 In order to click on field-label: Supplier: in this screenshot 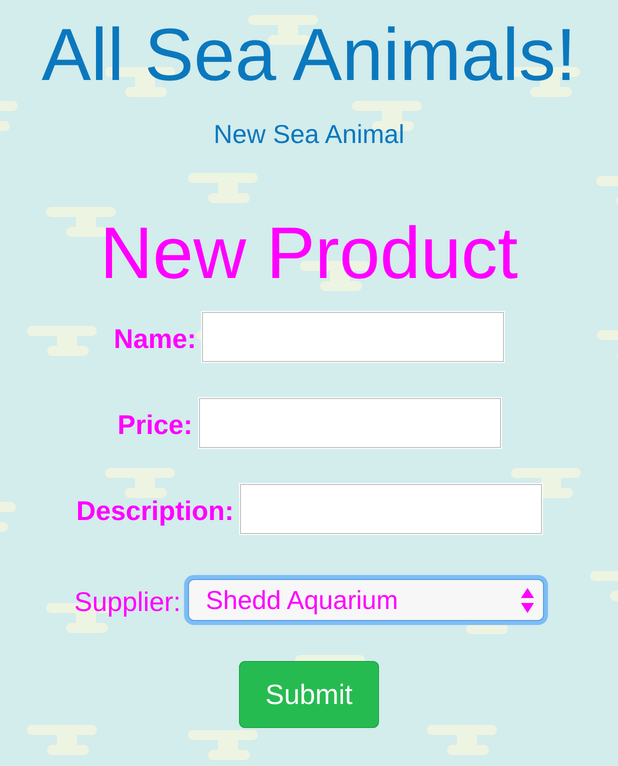, I will do `click(127, 601)`.